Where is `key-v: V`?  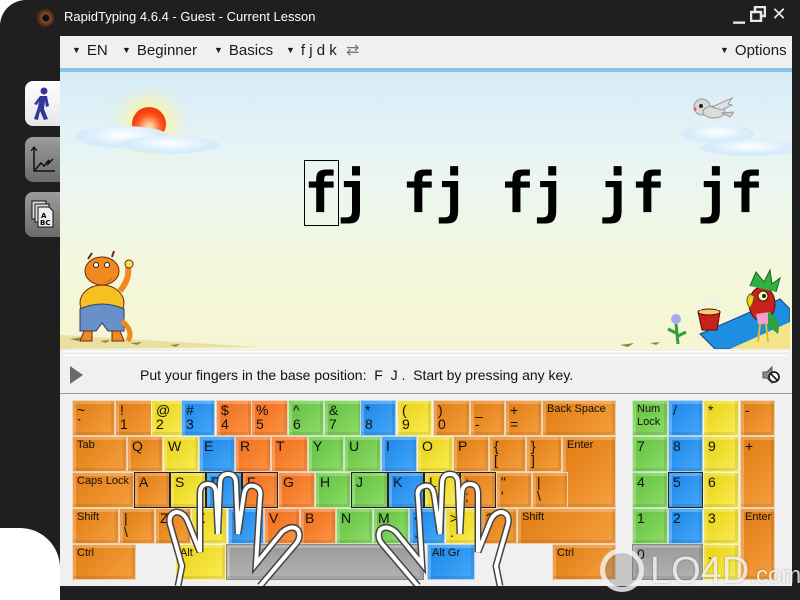
key-v: V is located at coordinates (282, 526).